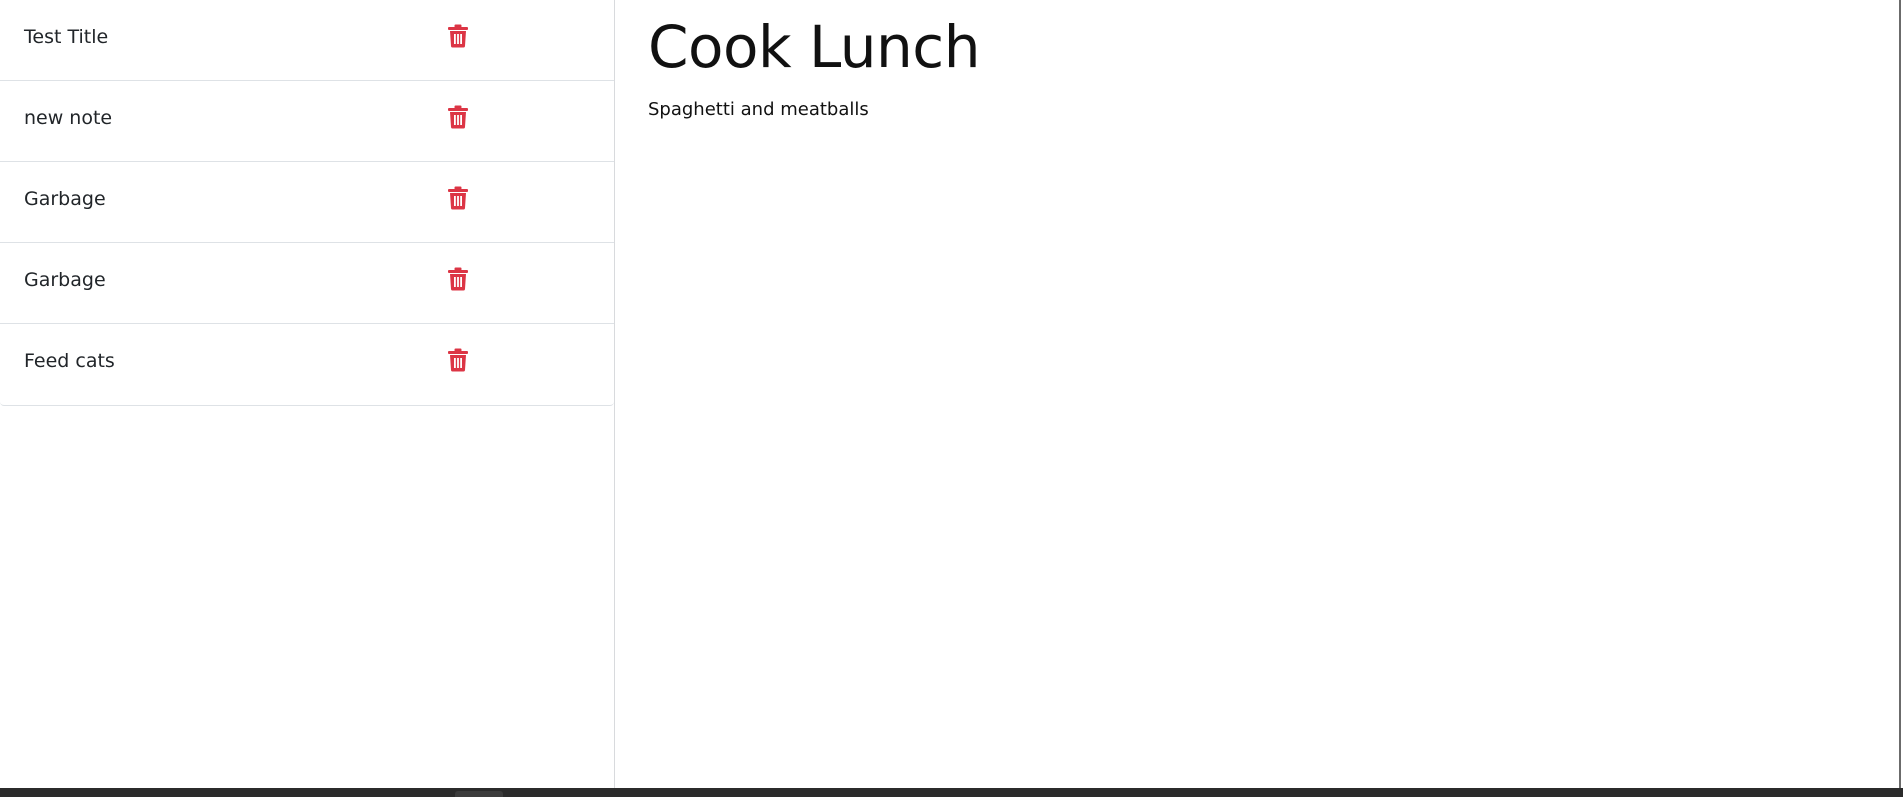 The height and width of the screenshot is (797, 1903). What do you see at coordinates (68, 118) in the screenshot?
I see `note-title: new note` at bounding box center [68, 118].